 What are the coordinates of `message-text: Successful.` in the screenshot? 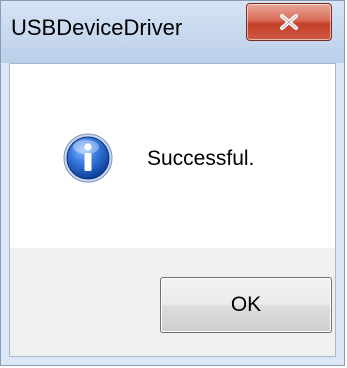 It's located at (201, 158).